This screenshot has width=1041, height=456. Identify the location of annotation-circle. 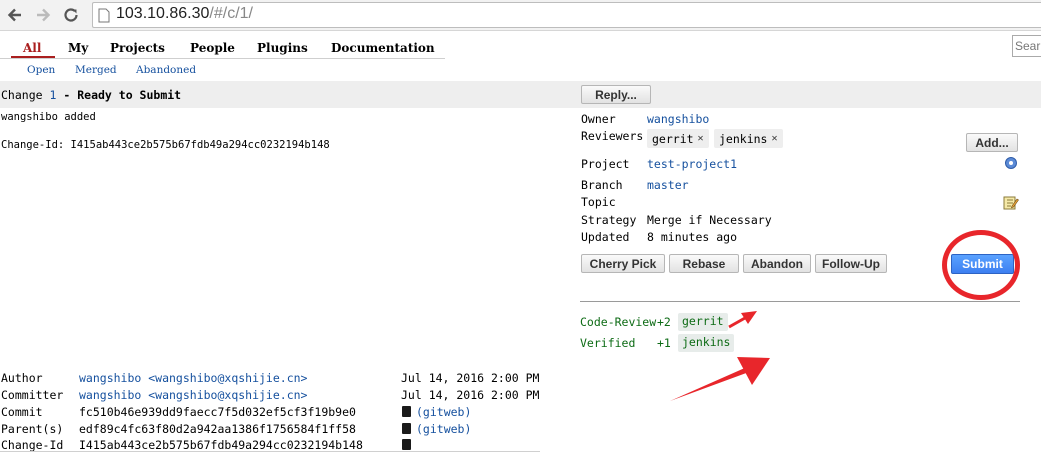
(981, 265).